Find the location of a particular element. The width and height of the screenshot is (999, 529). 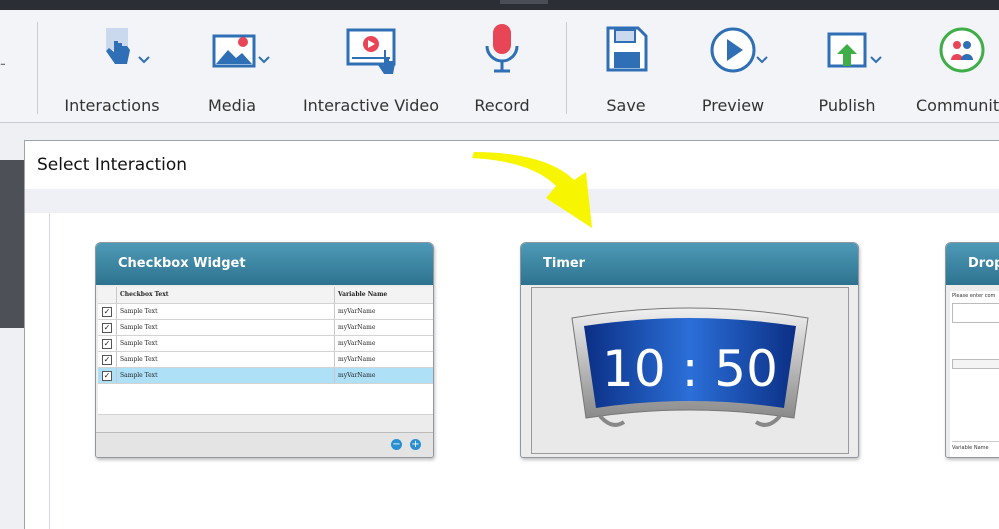

timer-card: Timer 10 : 50 is located at coordinates (689, 350).